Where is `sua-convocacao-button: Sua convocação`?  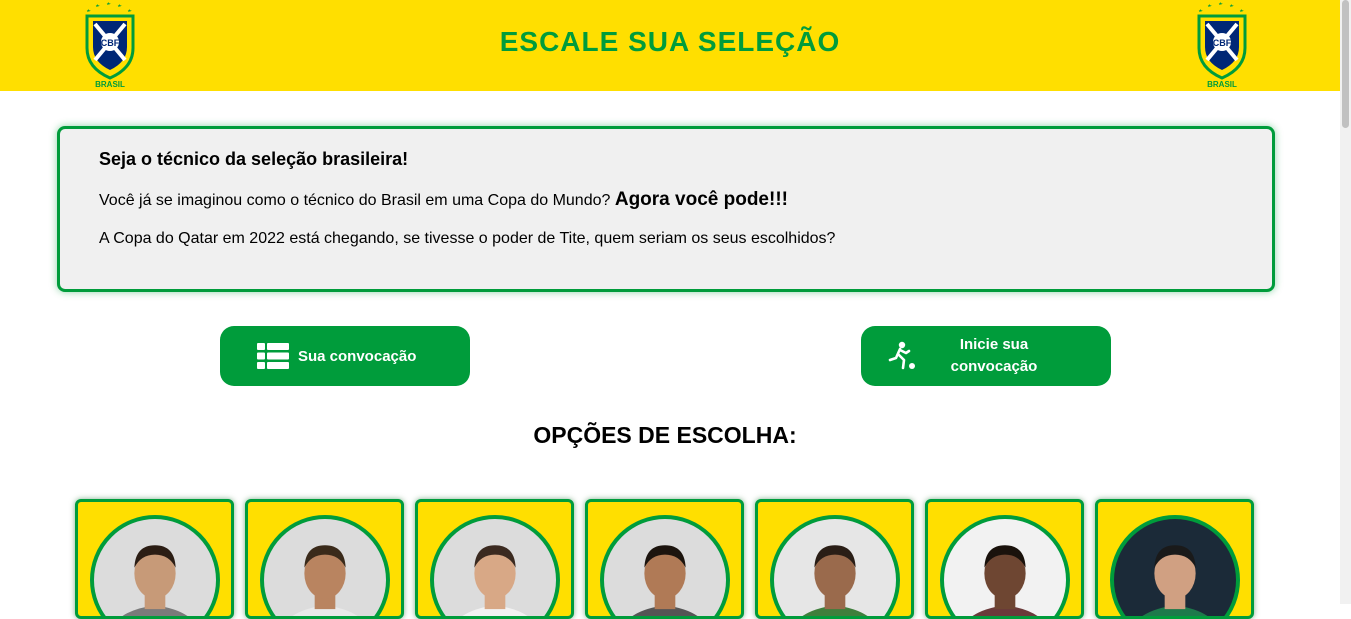
sua-convocacao-button: Sua convocação is located at coordinates (345, 356).